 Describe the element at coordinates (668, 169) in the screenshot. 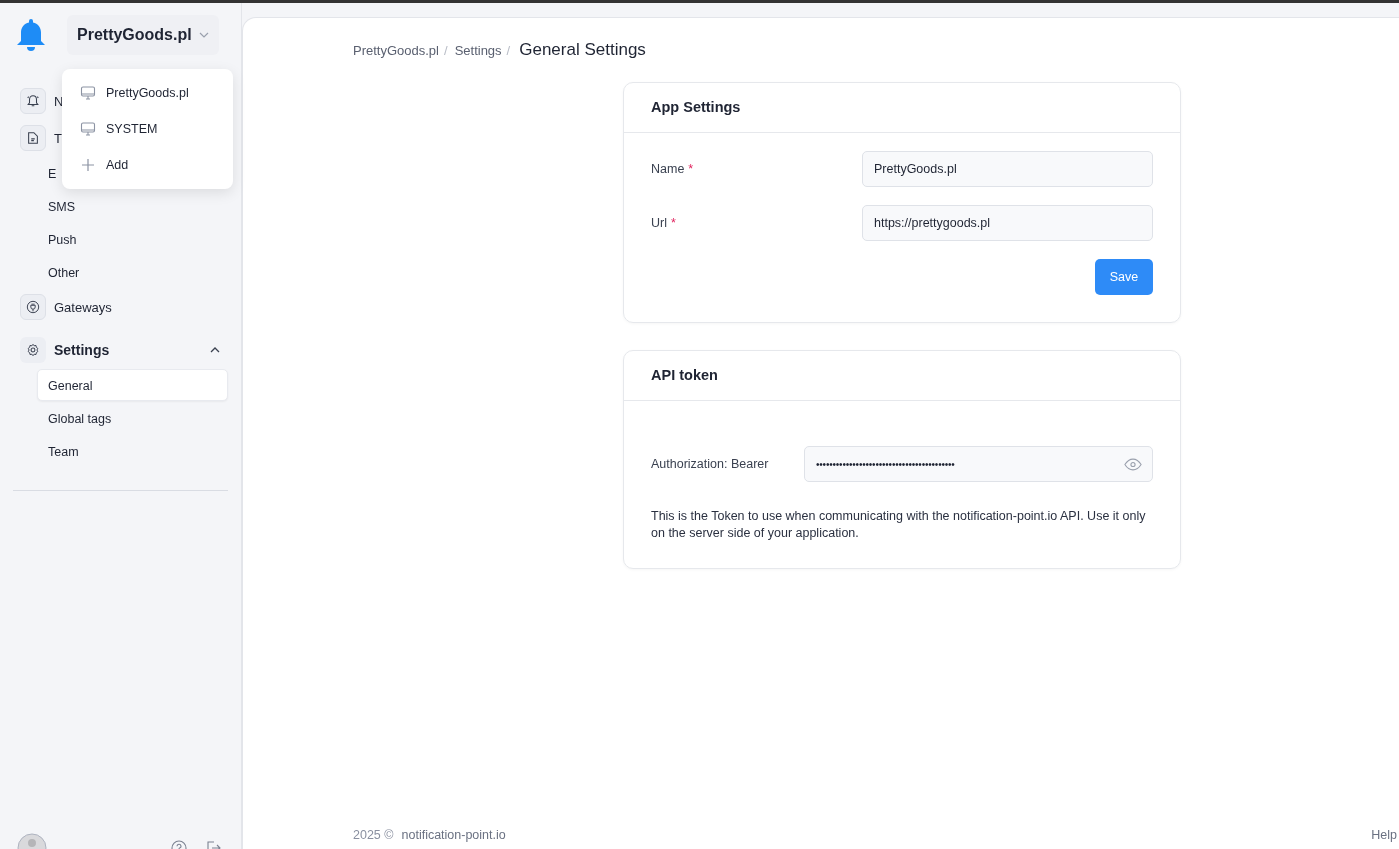

I see `field-label: Name` at that location.